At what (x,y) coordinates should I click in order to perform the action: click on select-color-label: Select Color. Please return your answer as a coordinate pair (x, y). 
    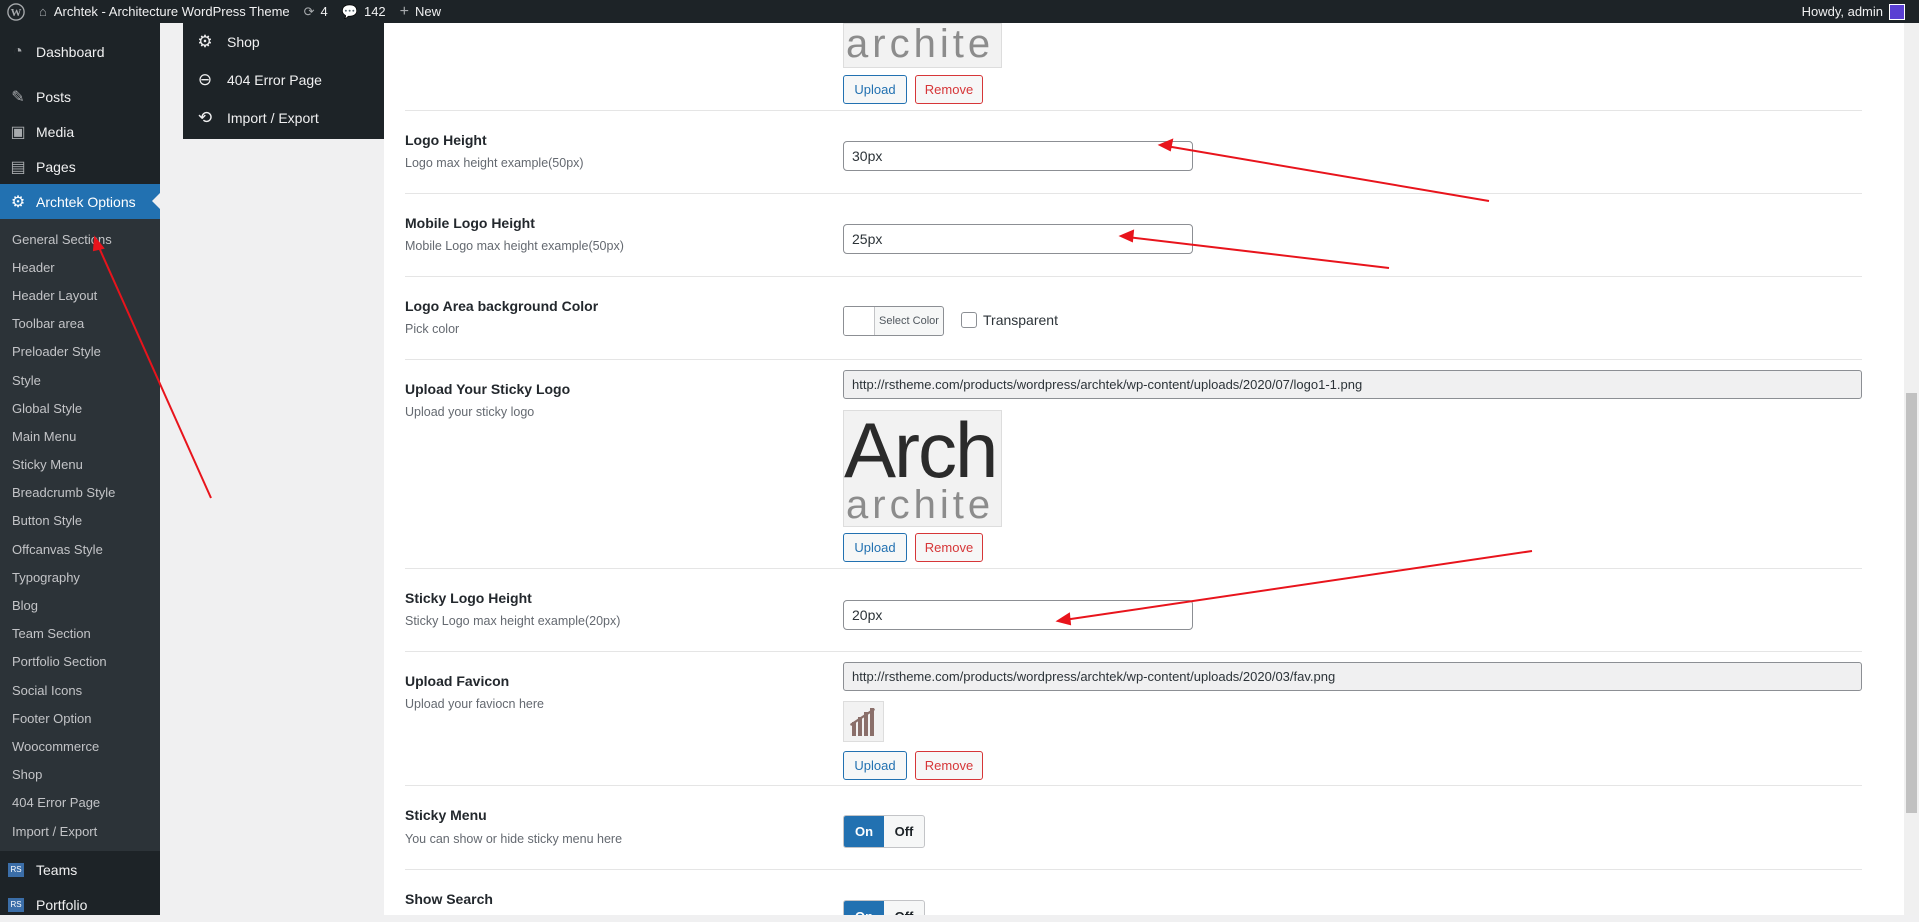
    Looking at the image, I should click on (909, 321).